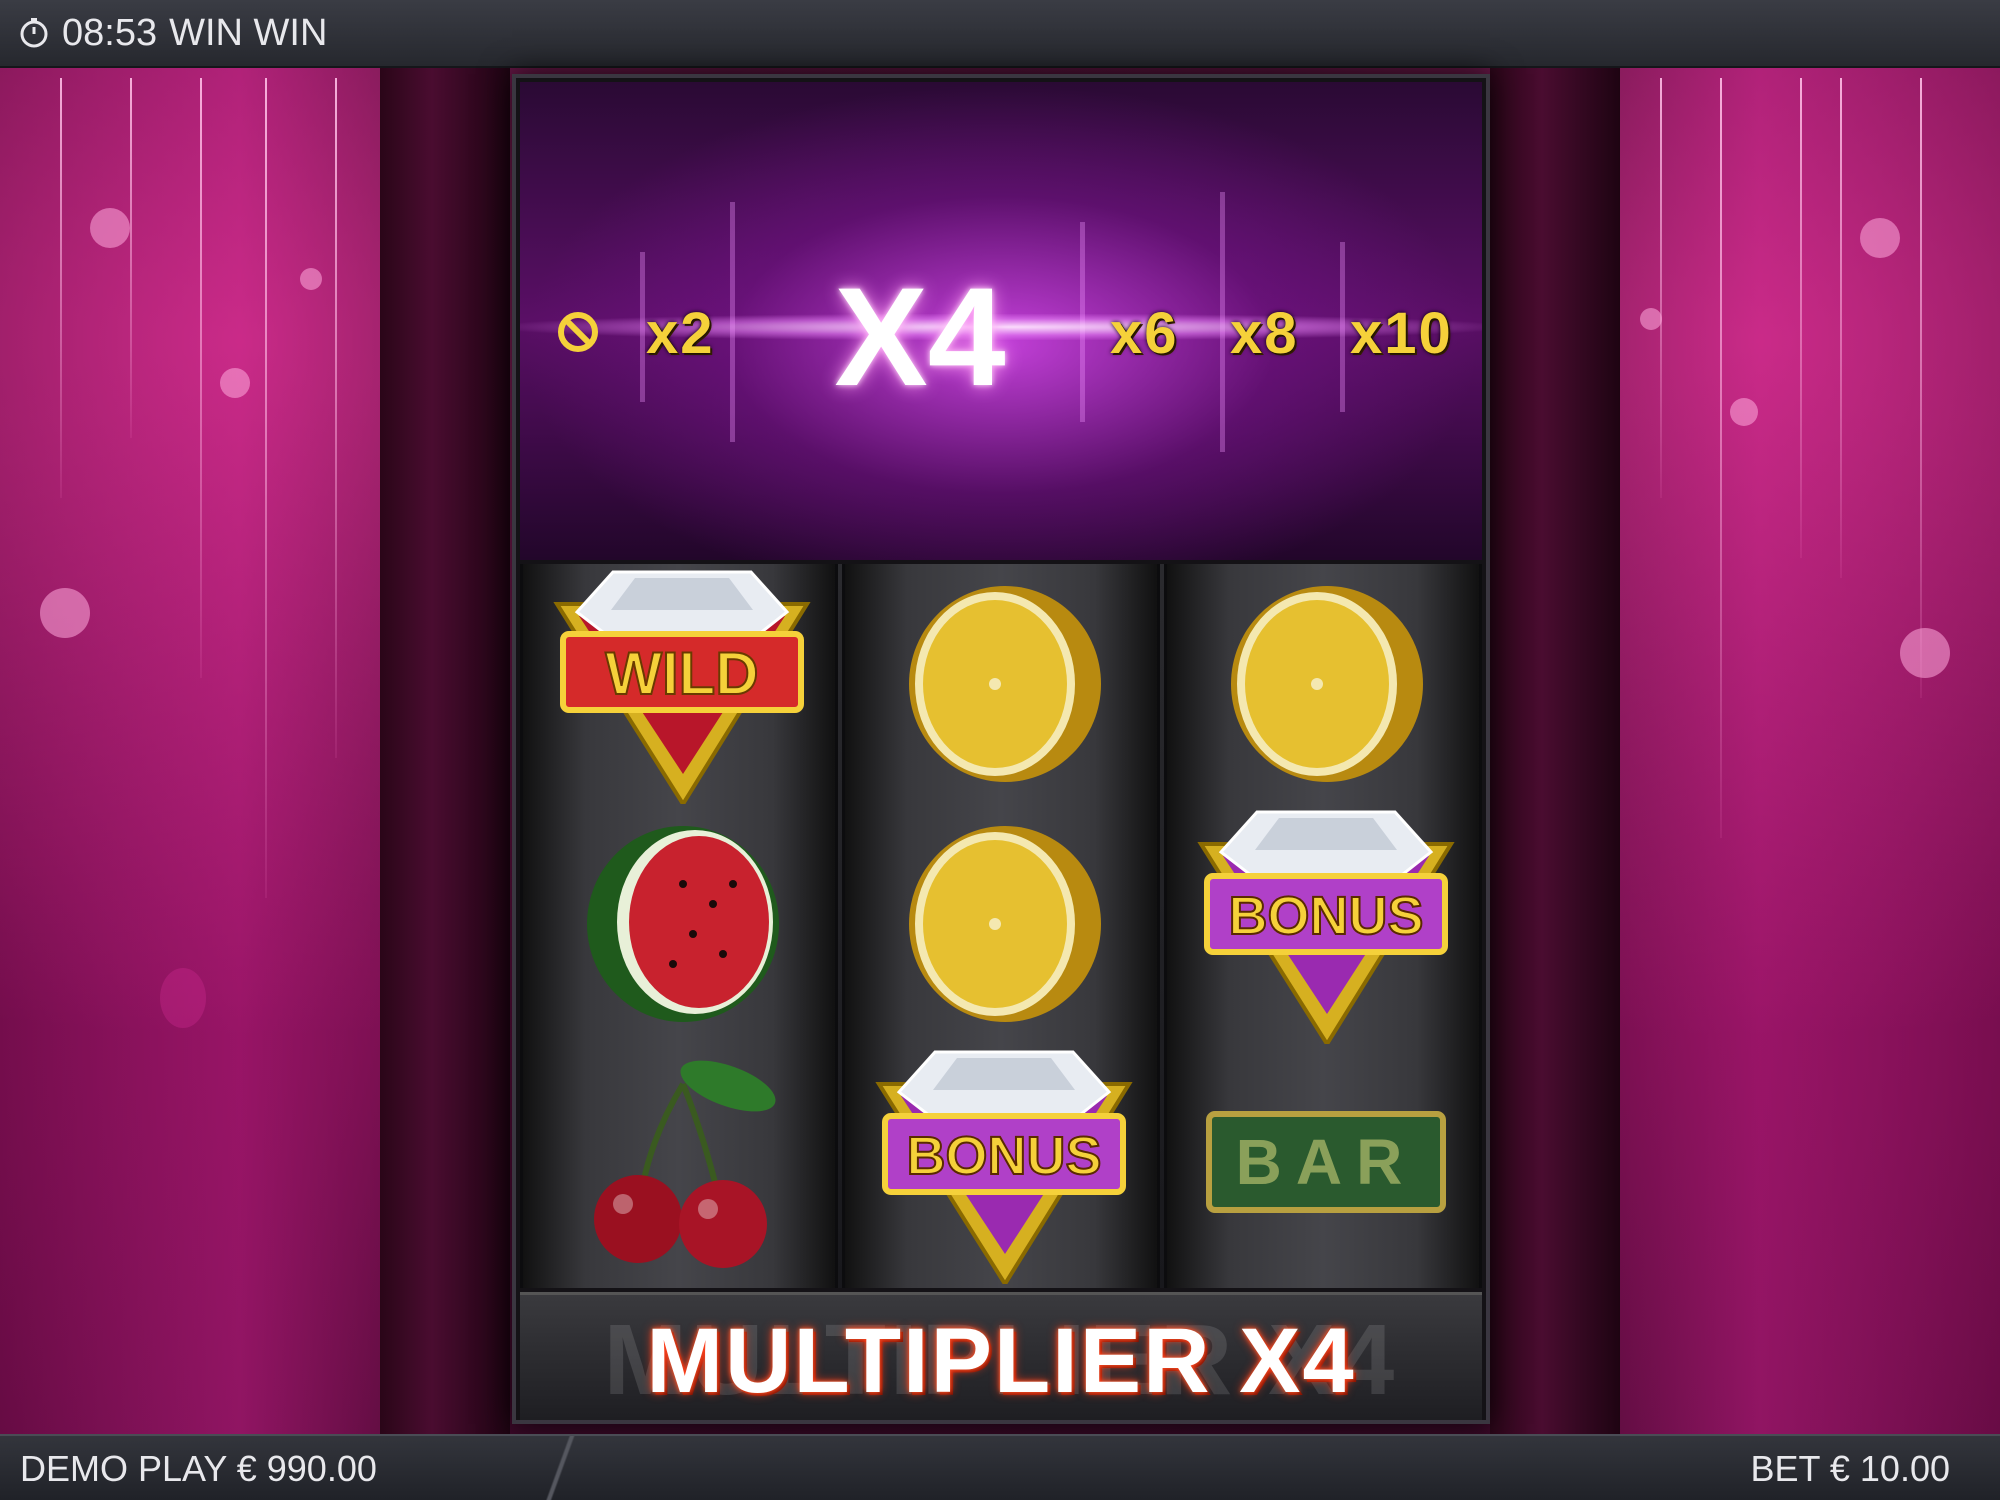 This screenshot has height=1500, width=2000. I want to click on banner-text: MULTIPLIER X4, so click(1001, 1361).